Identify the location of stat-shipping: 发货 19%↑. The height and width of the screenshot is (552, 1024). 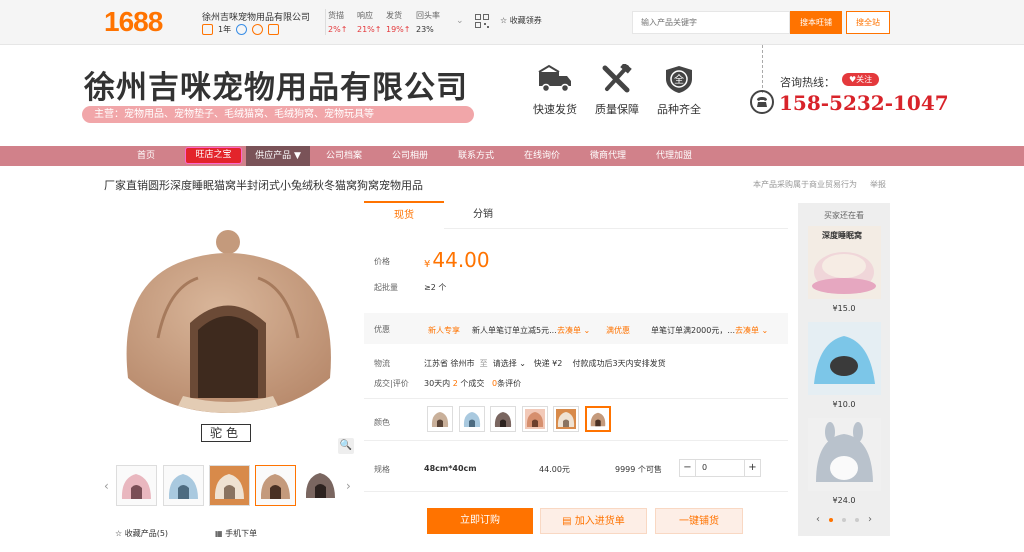
(398, 22).